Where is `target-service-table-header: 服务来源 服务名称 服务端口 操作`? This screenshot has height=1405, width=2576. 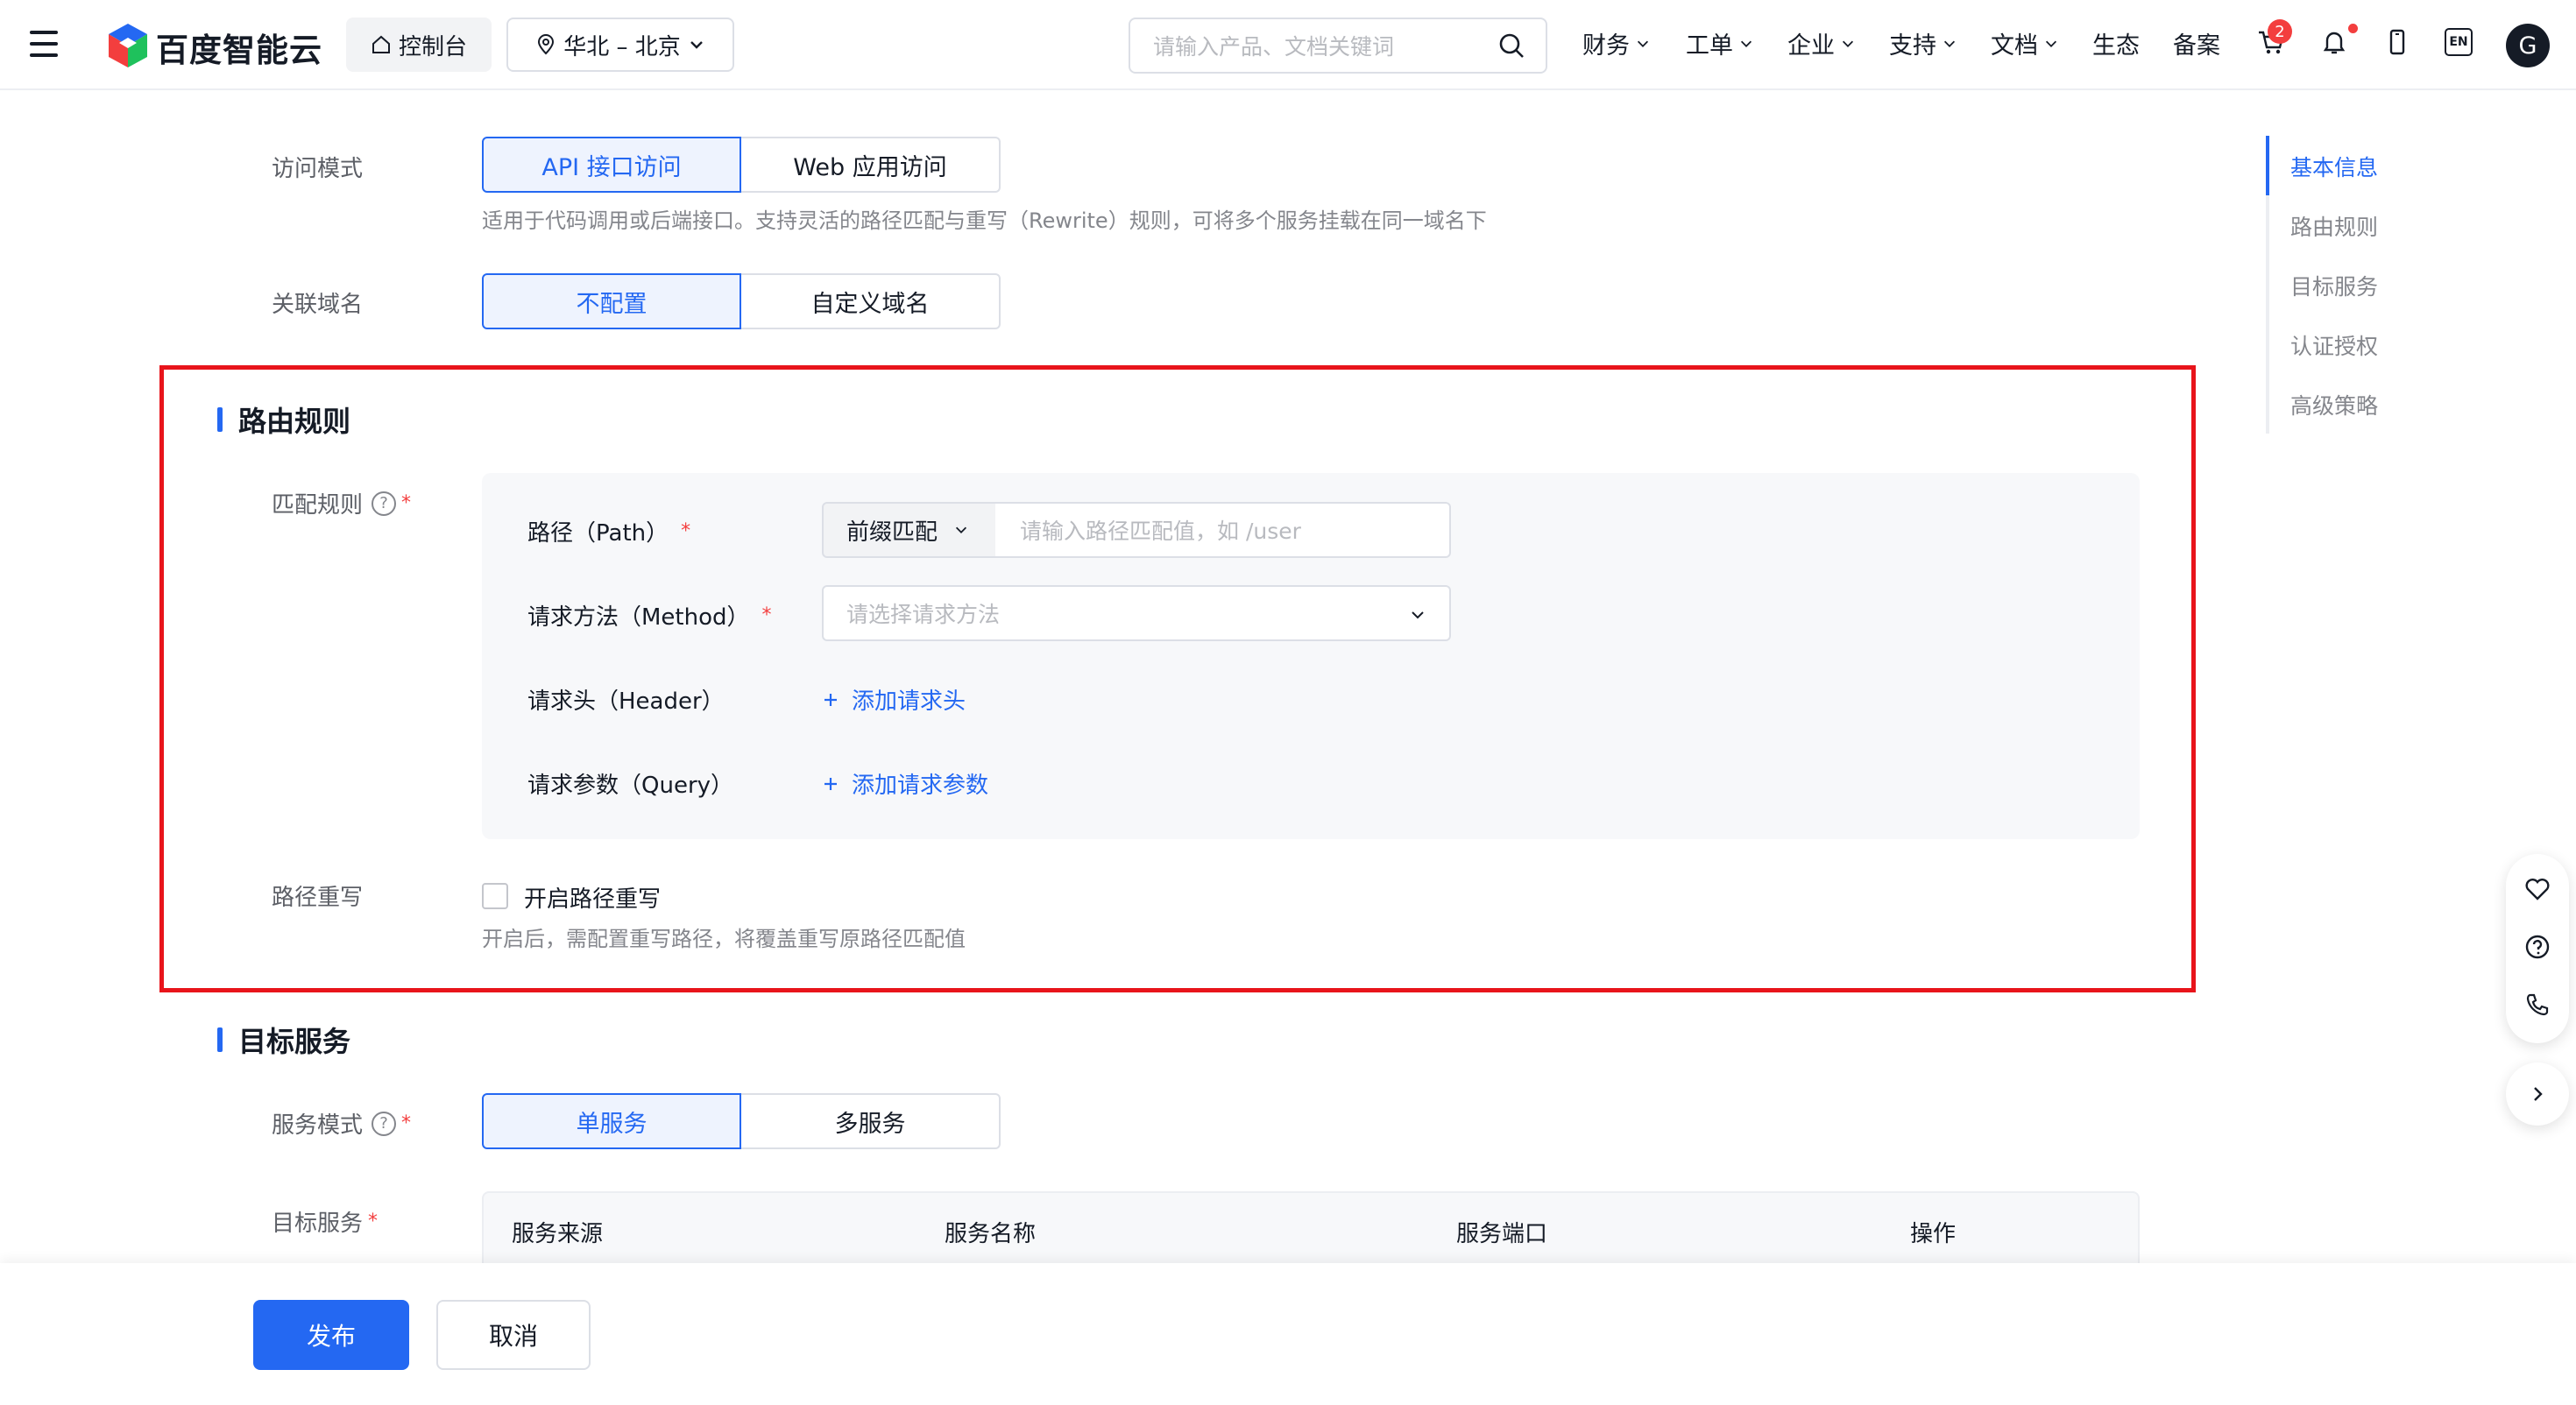 target-service-table-header: 服务来源 服务名称 服务端口 操作 is located at coordinates (1311, 1227).